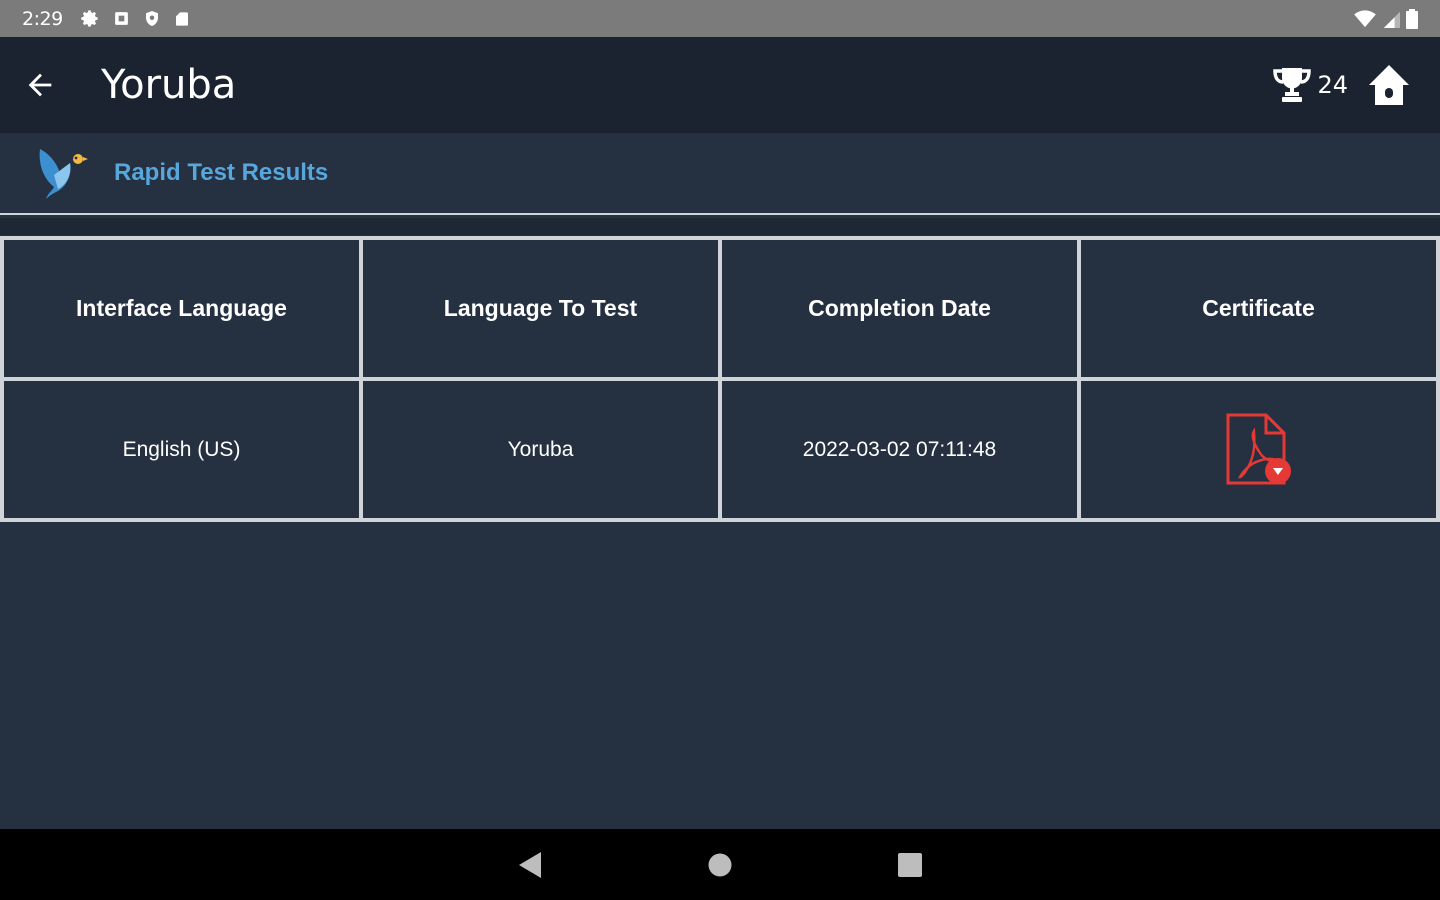  I want to click on divider-band, so click(720, 226).